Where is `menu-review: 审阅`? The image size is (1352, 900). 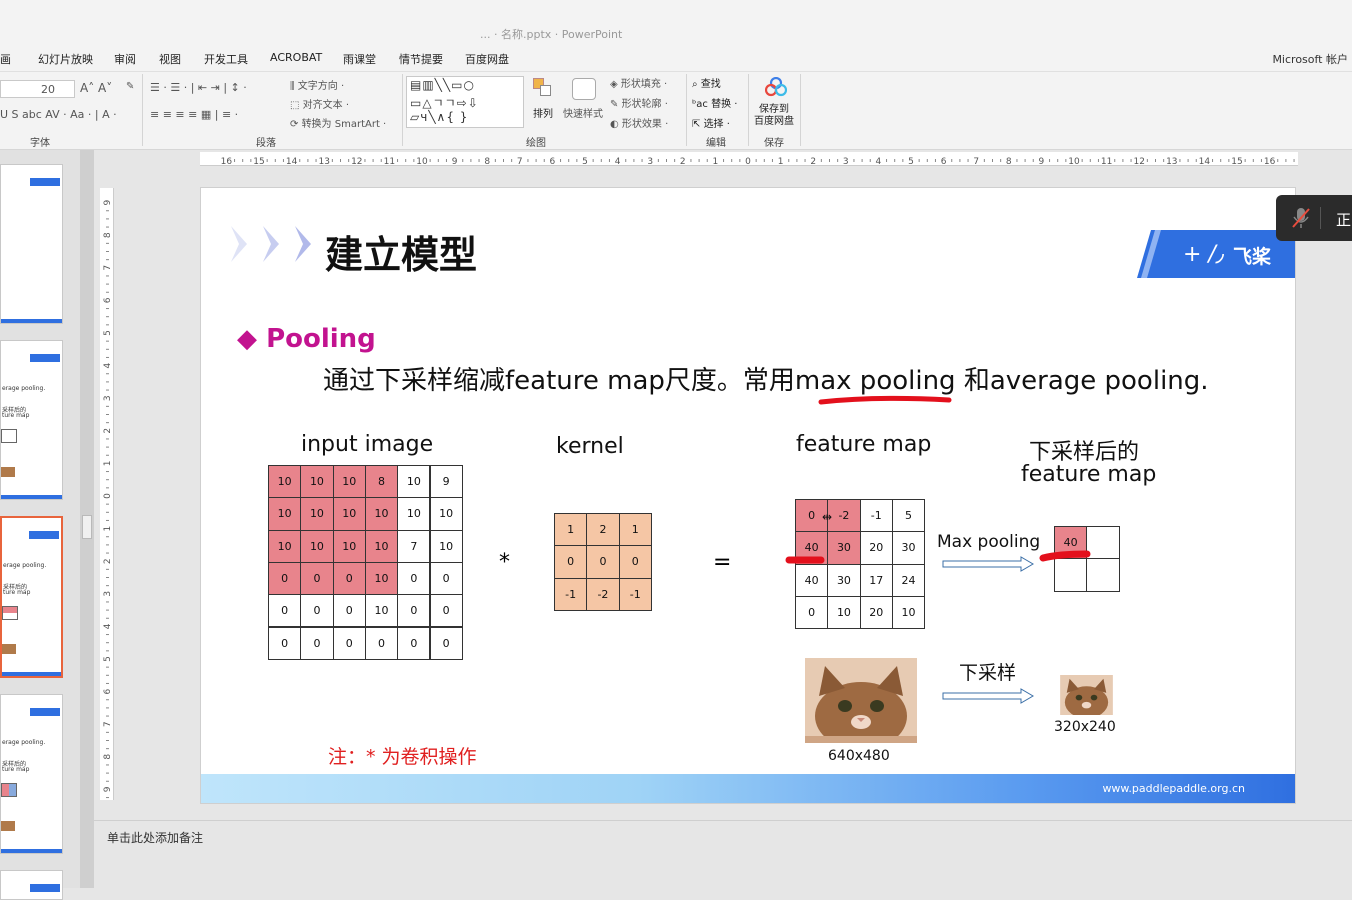 menu-review: 审阅 is located at coordinates (125, 59).